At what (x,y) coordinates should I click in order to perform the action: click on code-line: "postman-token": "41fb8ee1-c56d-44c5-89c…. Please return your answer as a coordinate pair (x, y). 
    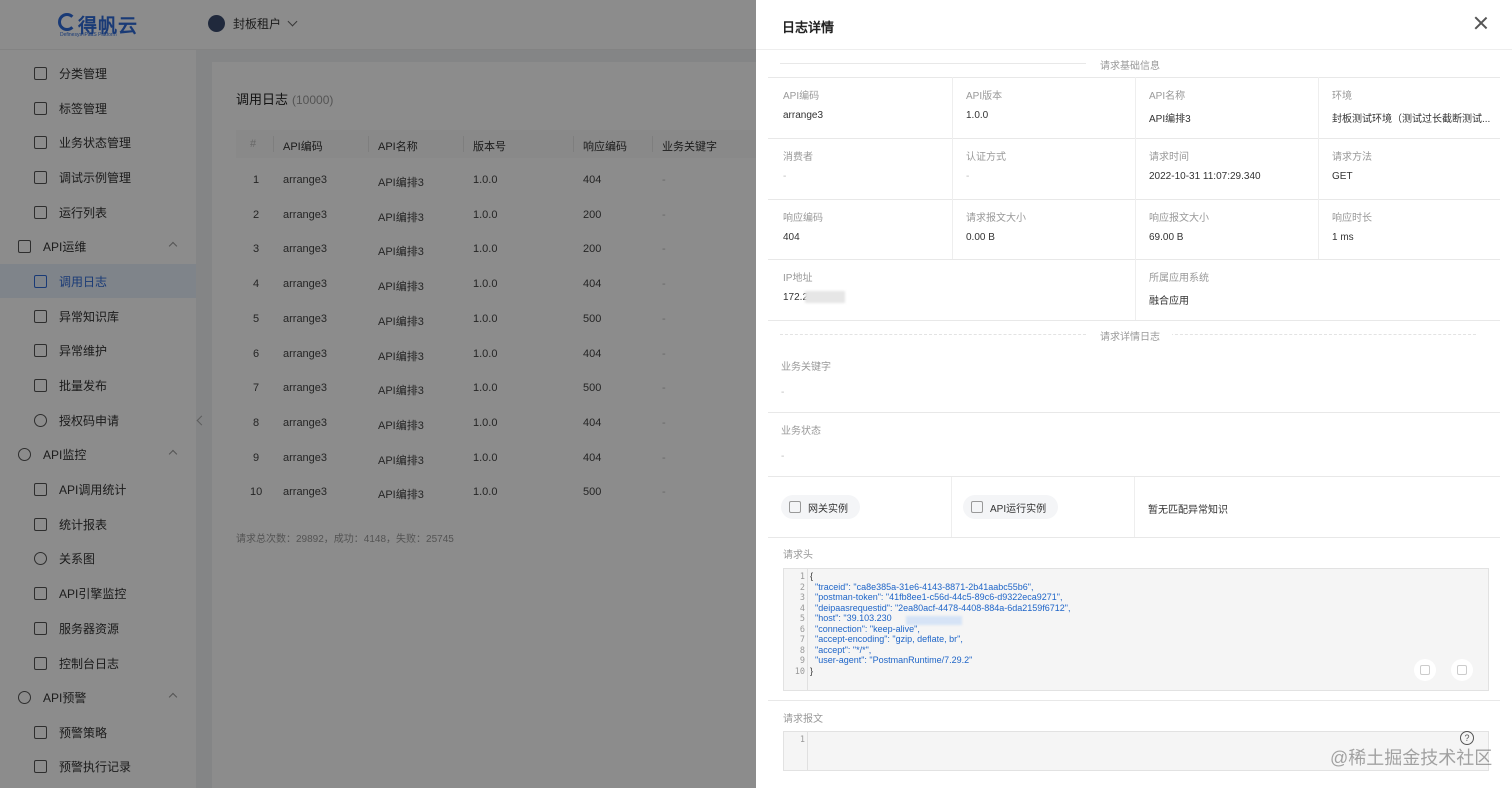
    Looking at the image, I should click on (936, 597).